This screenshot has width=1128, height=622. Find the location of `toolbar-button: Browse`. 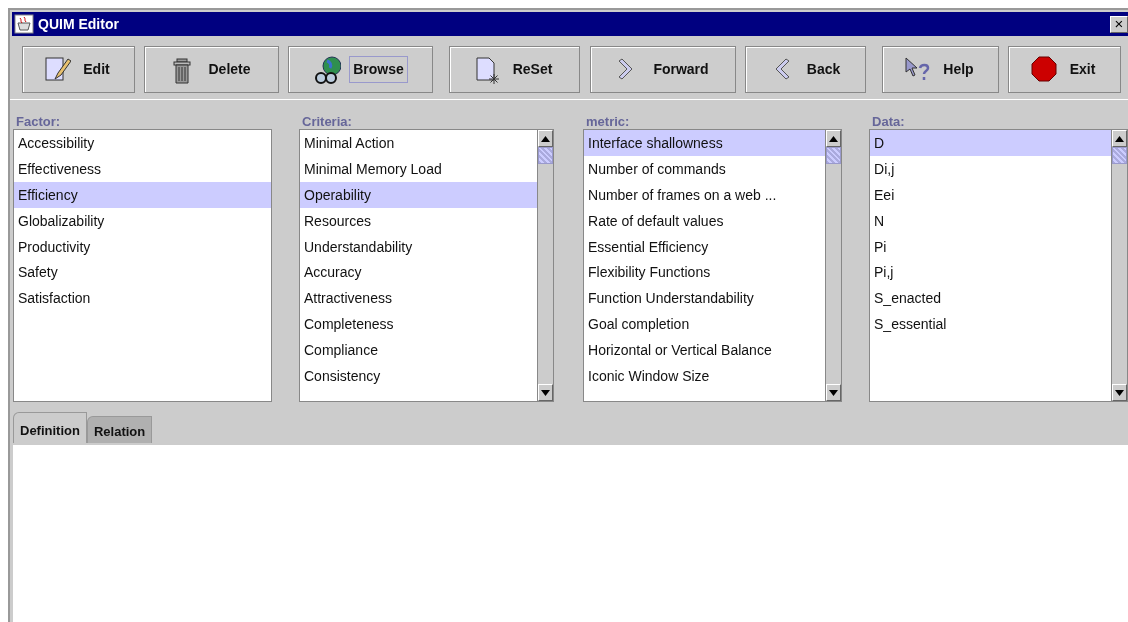

toolbar-button: Browse is located at coordinates (360, 69).